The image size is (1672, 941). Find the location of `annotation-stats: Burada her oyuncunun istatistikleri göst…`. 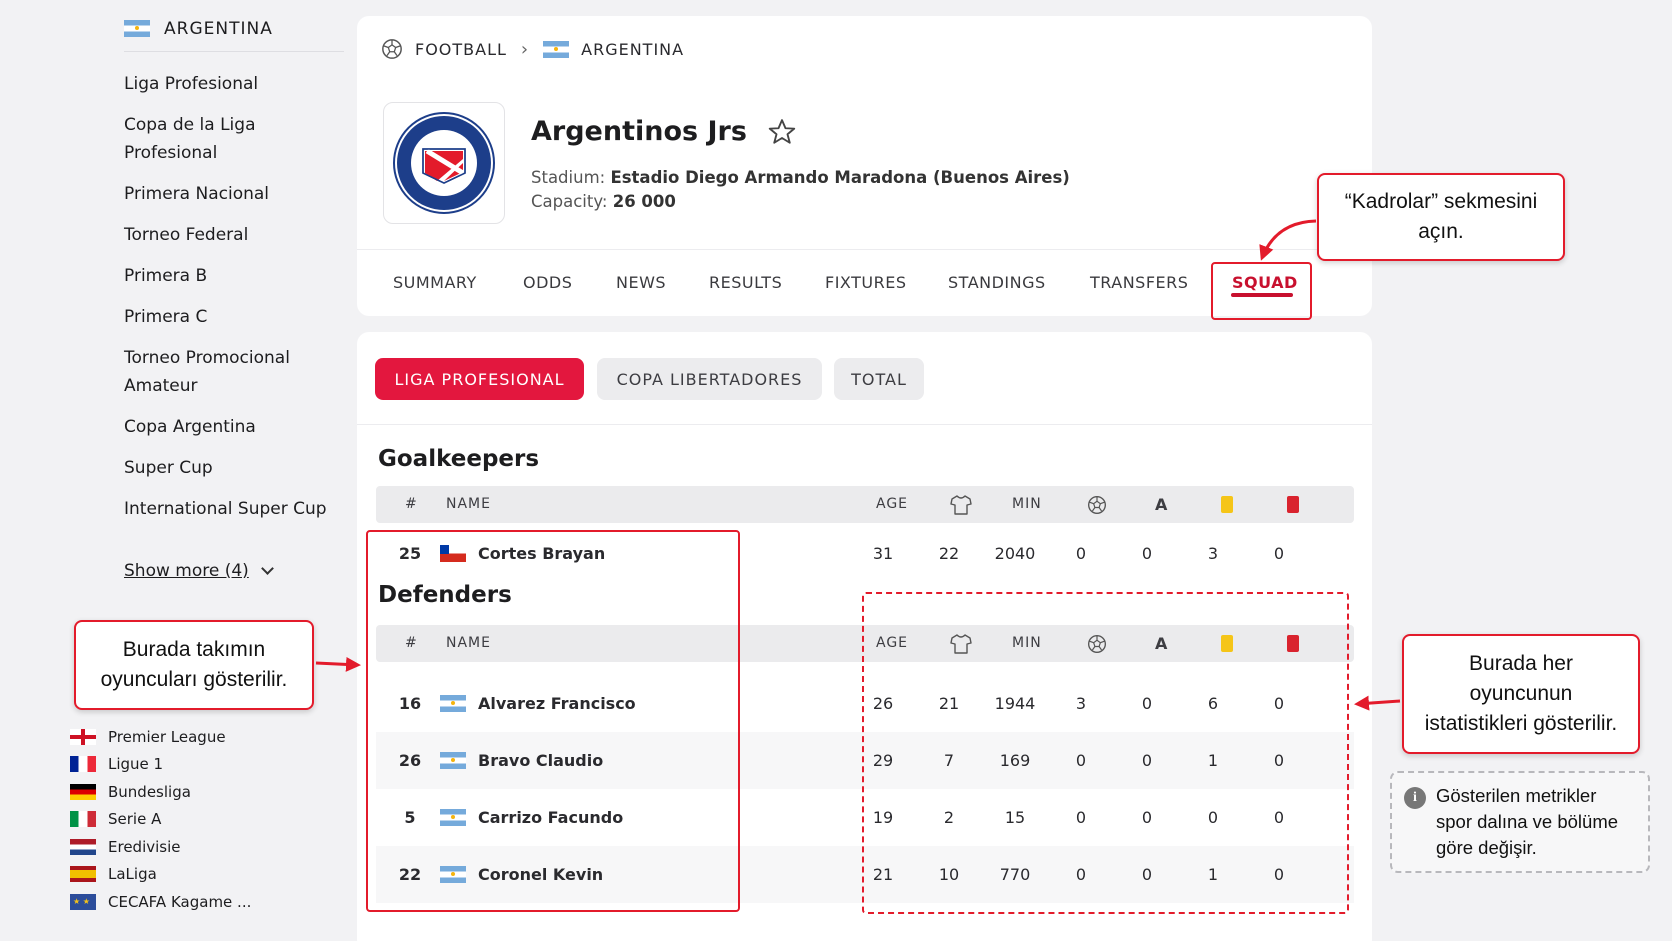

annotation-stats: Burada her oyuncunun istatistikleri göst… is located at coordinates (1521, 694).